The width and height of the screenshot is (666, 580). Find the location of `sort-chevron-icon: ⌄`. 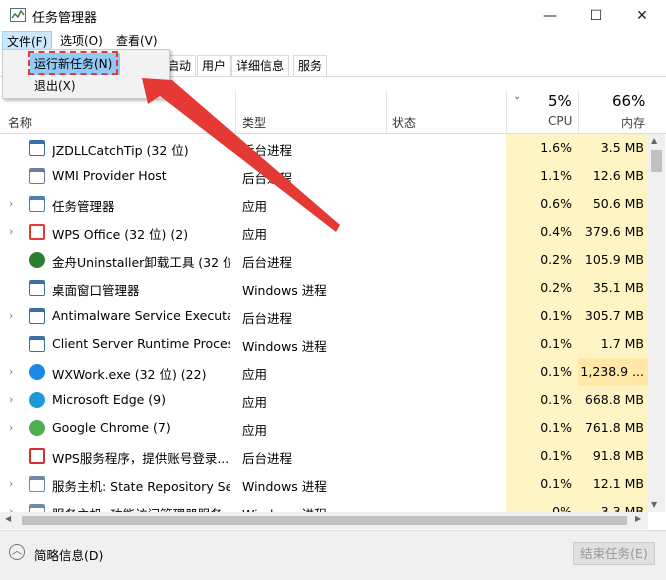

sort-chevron-icon: ⌄ is located at coordinates (517, 96).